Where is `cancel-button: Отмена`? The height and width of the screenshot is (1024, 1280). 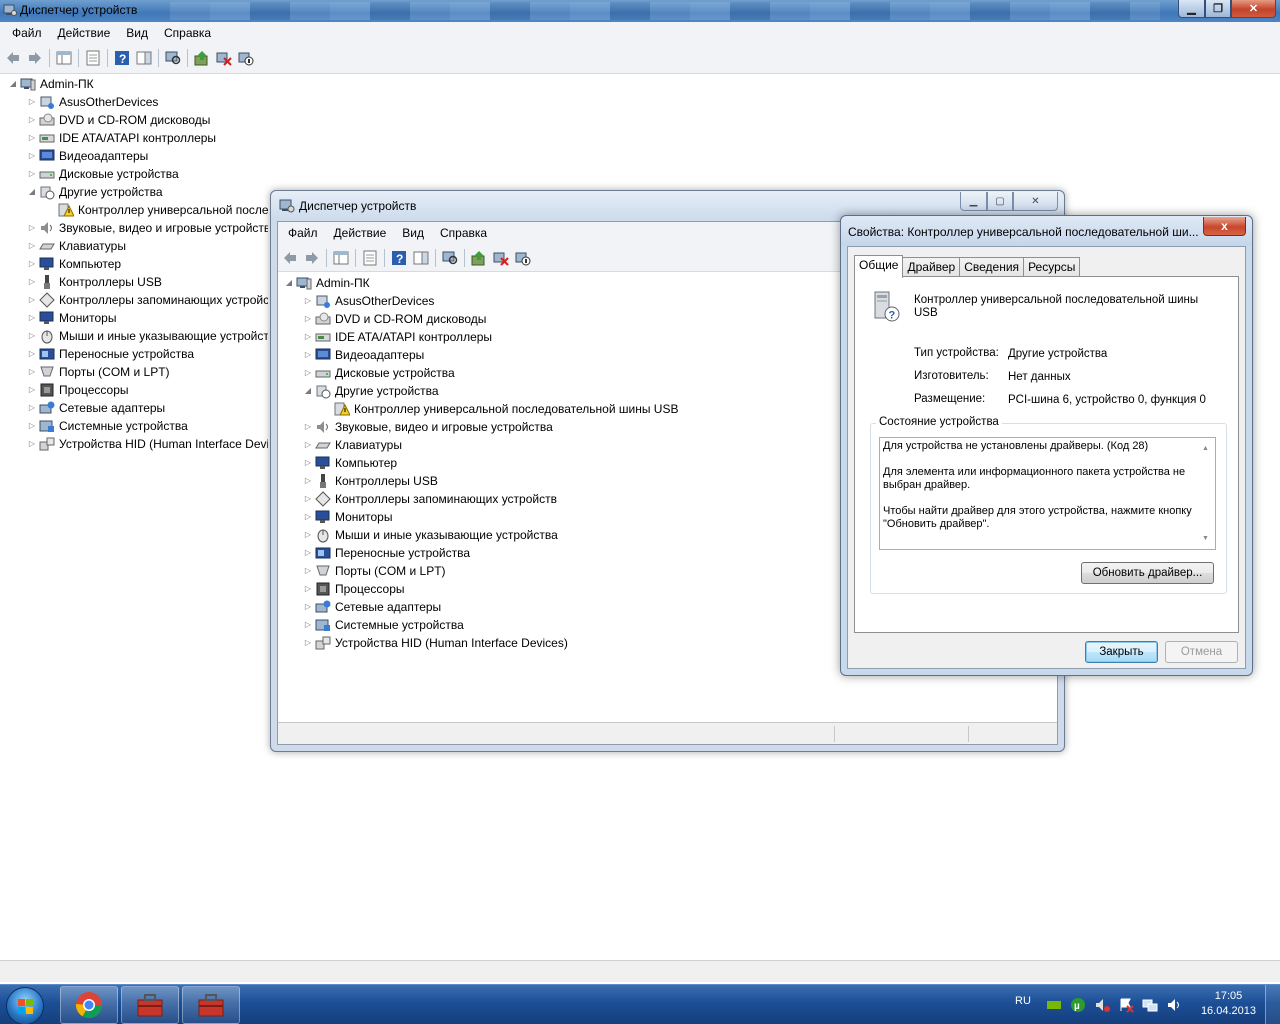
cancel-button: Отмена is located at coordinates (1201, 652).